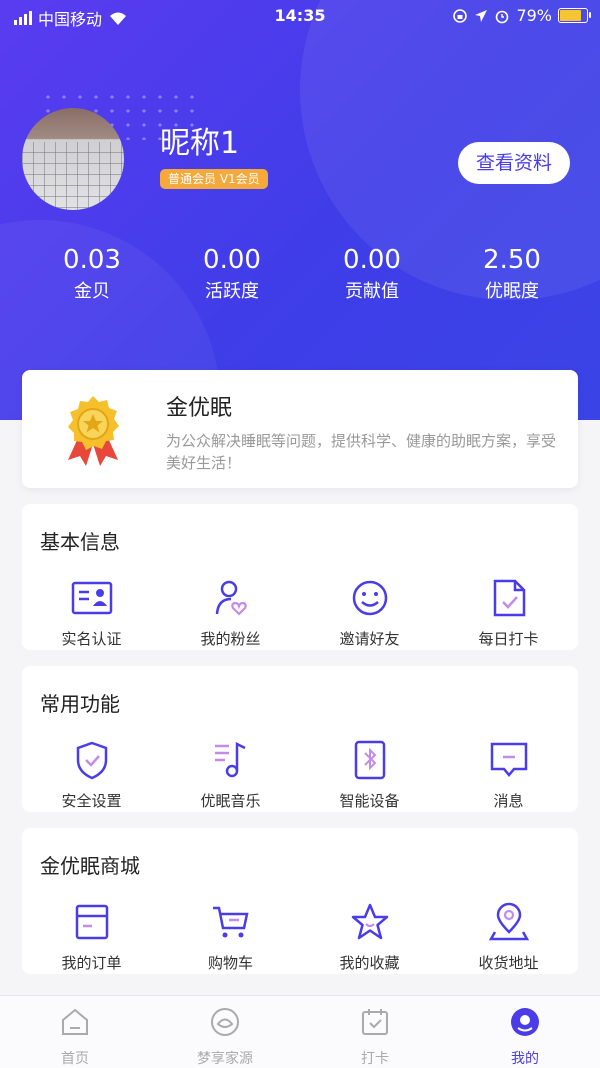 The image size is (600, 1068). I want to click on menu-item-daily-checkin: 每日打卡, so click(508, 613).